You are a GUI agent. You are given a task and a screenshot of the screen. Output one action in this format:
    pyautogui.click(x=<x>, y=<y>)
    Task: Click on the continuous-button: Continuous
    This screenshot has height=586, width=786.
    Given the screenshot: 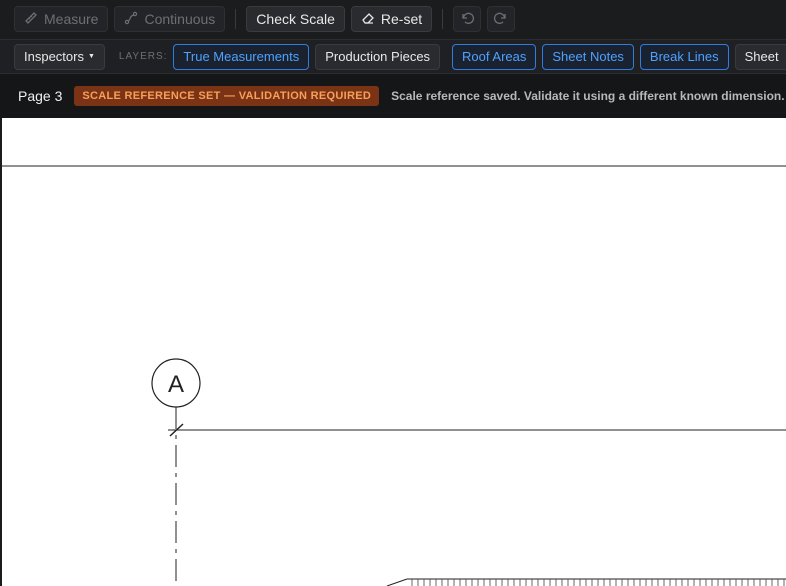 What is the action you would take?
    pyautogui.click(x=170, y=19)
    